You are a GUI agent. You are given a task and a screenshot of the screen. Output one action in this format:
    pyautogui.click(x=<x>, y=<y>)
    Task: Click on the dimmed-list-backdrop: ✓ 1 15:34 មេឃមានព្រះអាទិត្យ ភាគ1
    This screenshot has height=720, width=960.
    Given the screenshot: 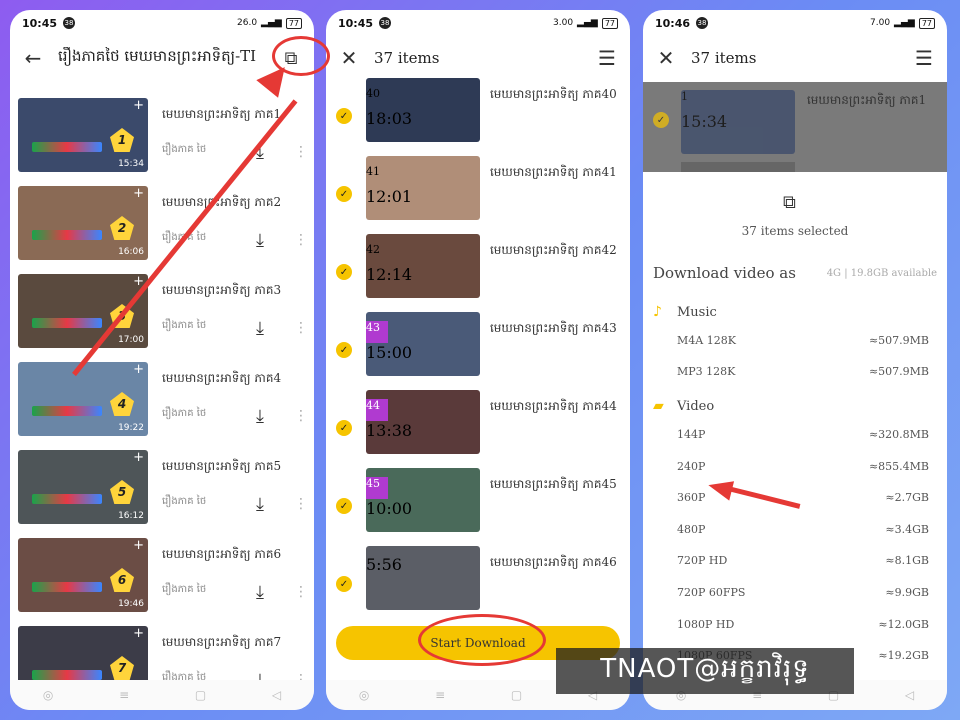 What is the action you would take?
    pyautogui.click(x=795, y=127)
    